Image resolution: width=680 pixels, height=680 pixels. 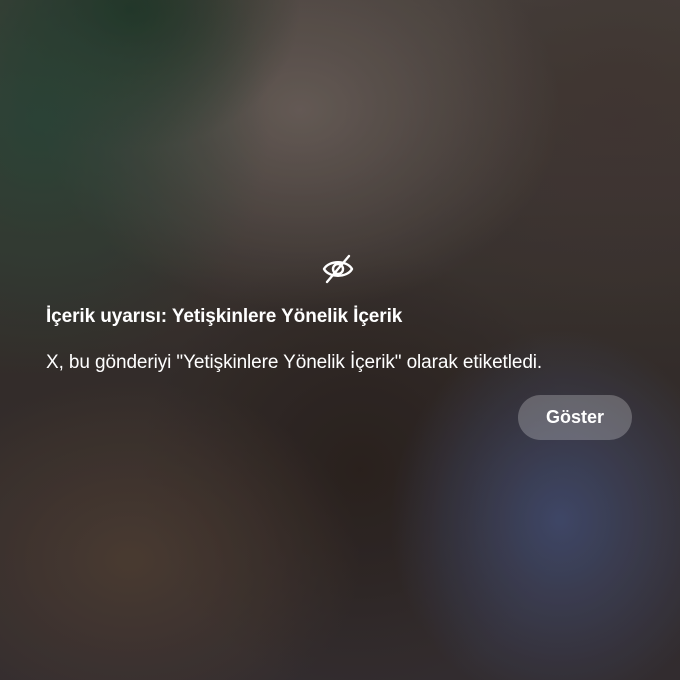 What do you see at coordinates (575, 417) in the screenshot?
I see `show-button: Göster` at bounding box center [575, 417].